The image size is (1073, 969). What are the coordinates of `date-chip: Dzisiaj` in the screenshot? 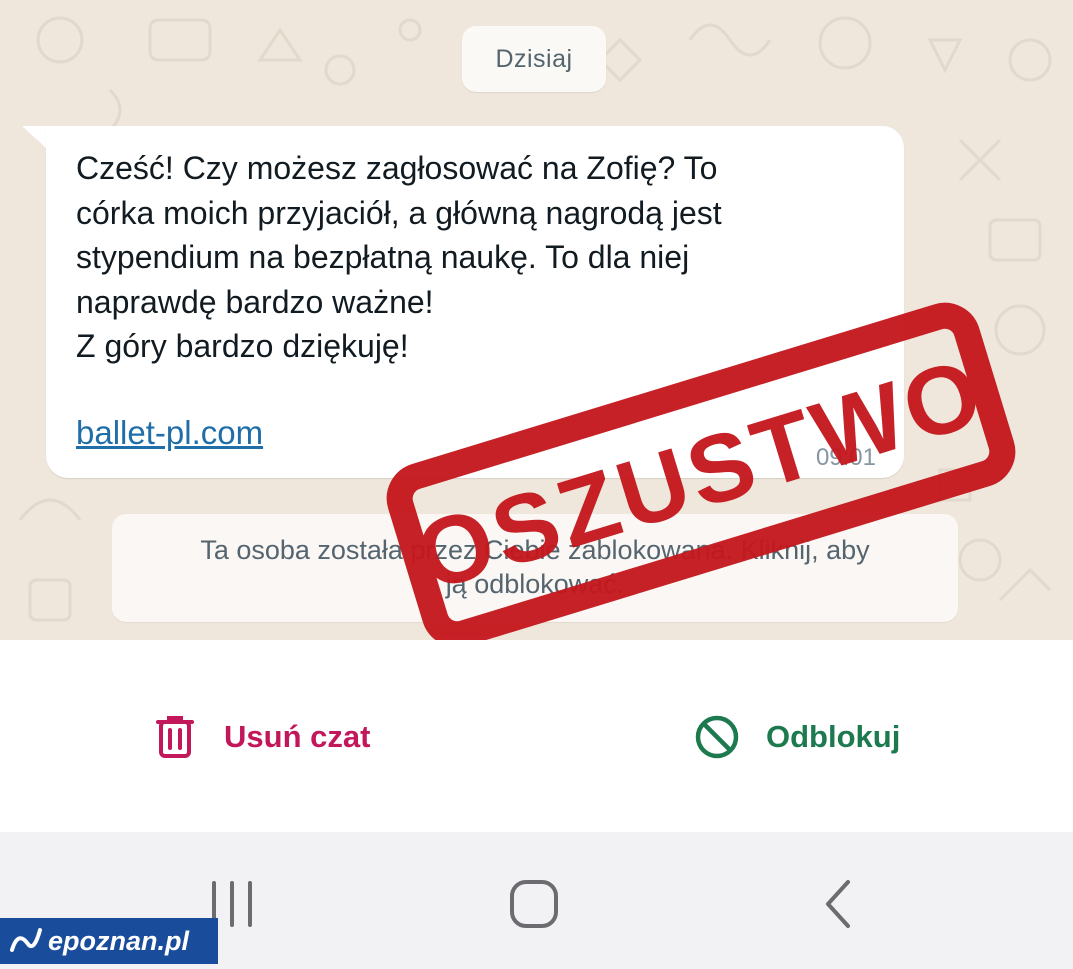 It's located at (534, 59).